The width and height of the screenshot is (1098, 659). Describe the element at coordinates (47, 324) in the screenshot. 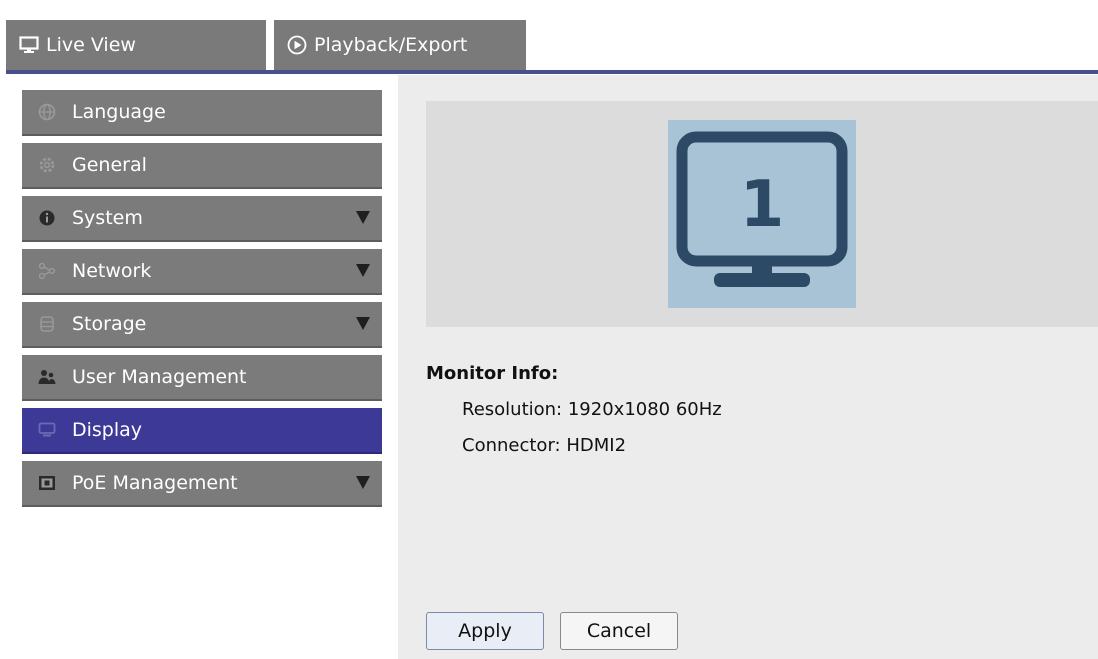

I see `database-icon` at that location.